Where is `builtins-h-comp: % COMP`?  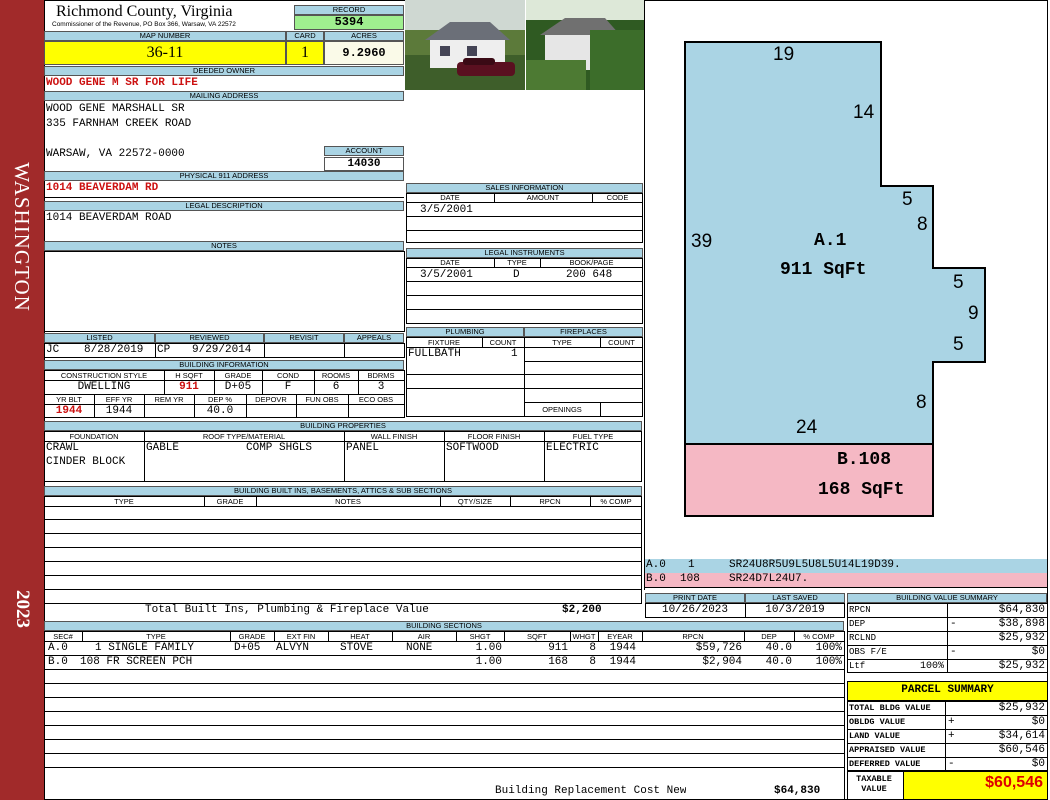
builtins-h-comp: % COMP is located at coordinates (616, 501).